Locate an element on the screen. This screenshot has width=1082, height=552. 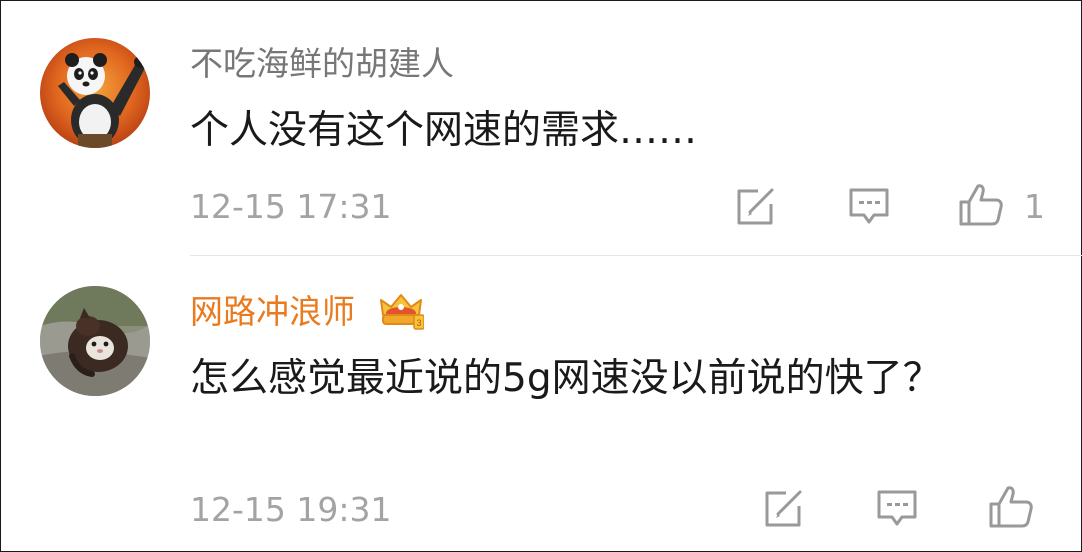
svg-text: 3 is located at coordinates (418, 323).